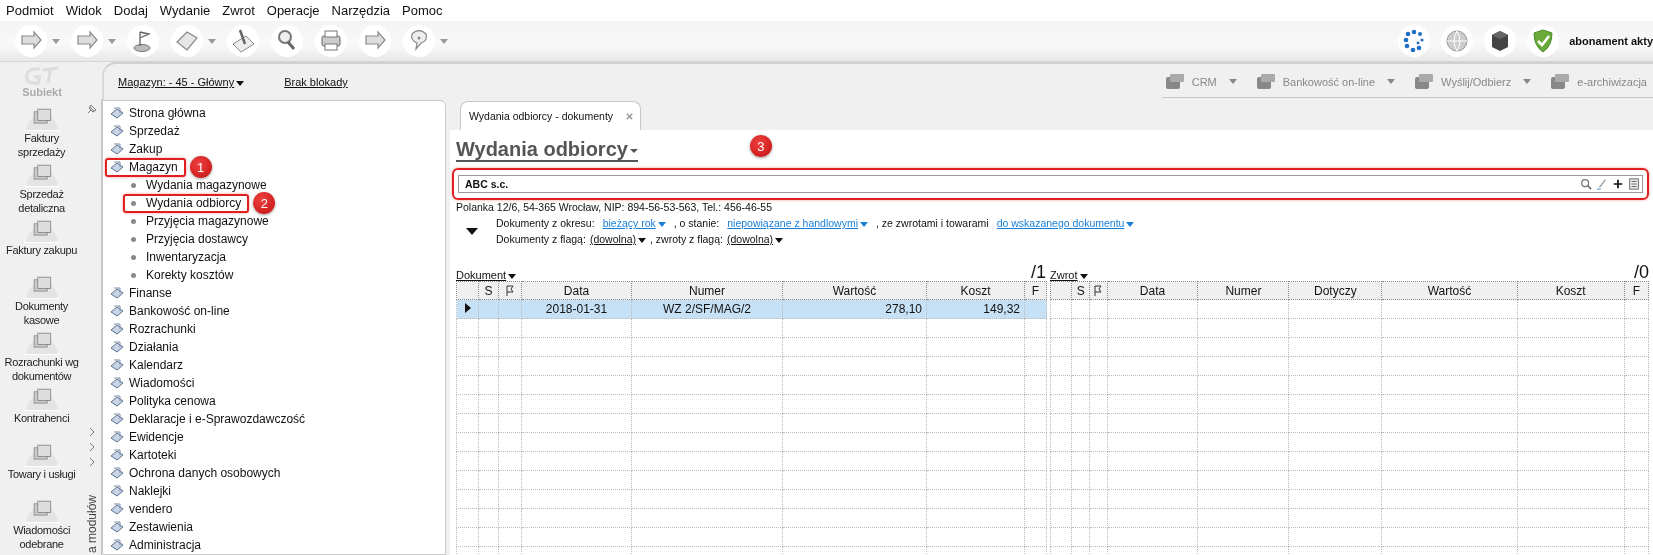  What do you see at coordinates (189, 10) in the screenshot?
I see `menu-item: Wydanie` at bounding box center [189, 10].